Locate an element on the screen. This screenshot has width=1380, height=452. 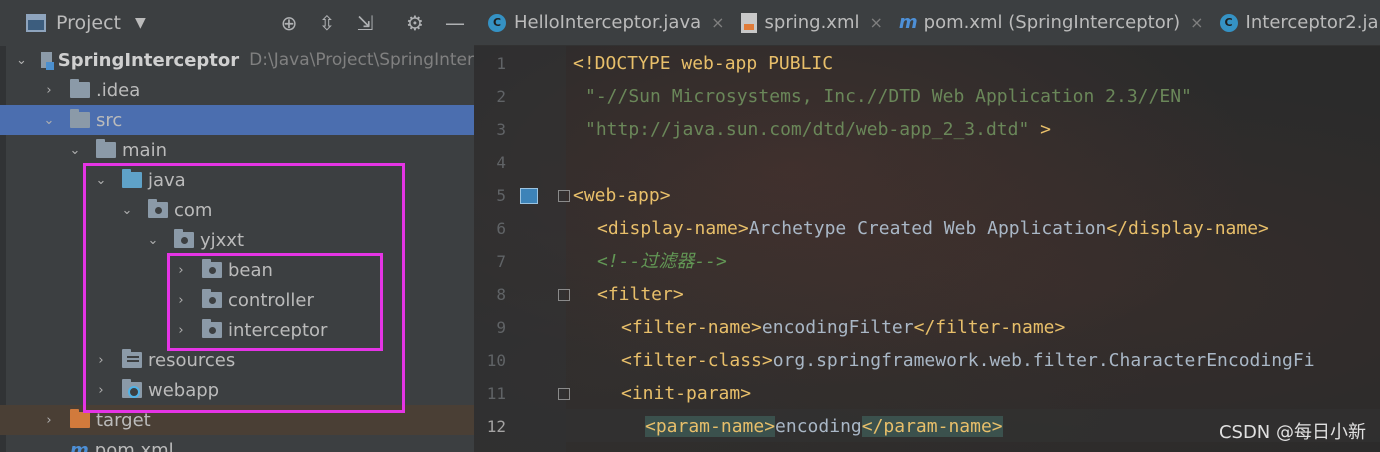
project-path: D:\Java\Project\SpringInter is located at coordinates (361, 60).